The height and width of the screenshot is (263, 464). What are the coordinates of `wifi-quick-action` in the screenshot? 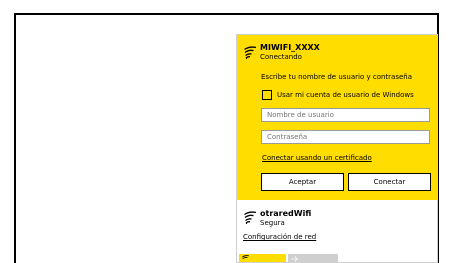 It's located at (262, 258).